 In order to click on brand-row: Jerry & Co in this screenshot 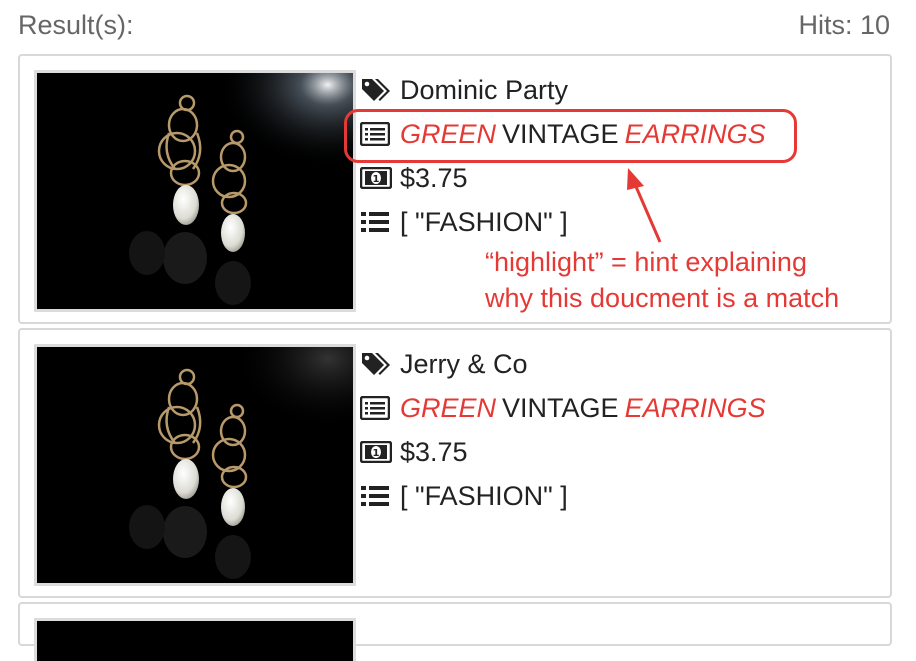, I will do `click(444, 364)`.